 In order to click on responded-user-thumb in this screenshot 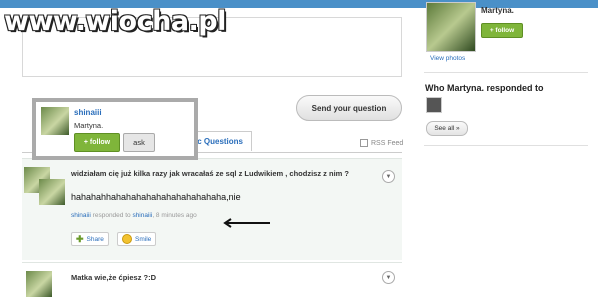, I will do `click(434, 105)`.